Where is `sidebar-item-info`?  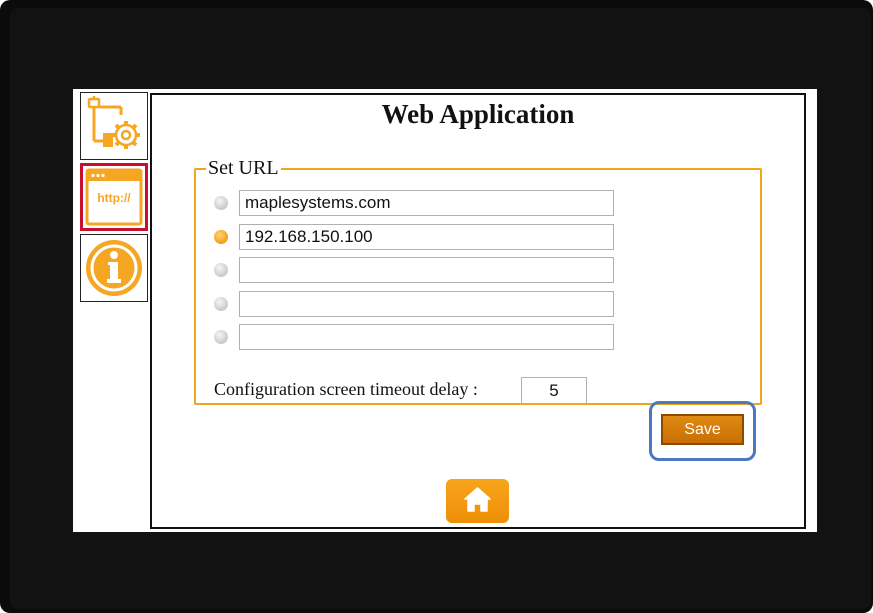
sidebar-item-info is located at coordinates (114, 268).